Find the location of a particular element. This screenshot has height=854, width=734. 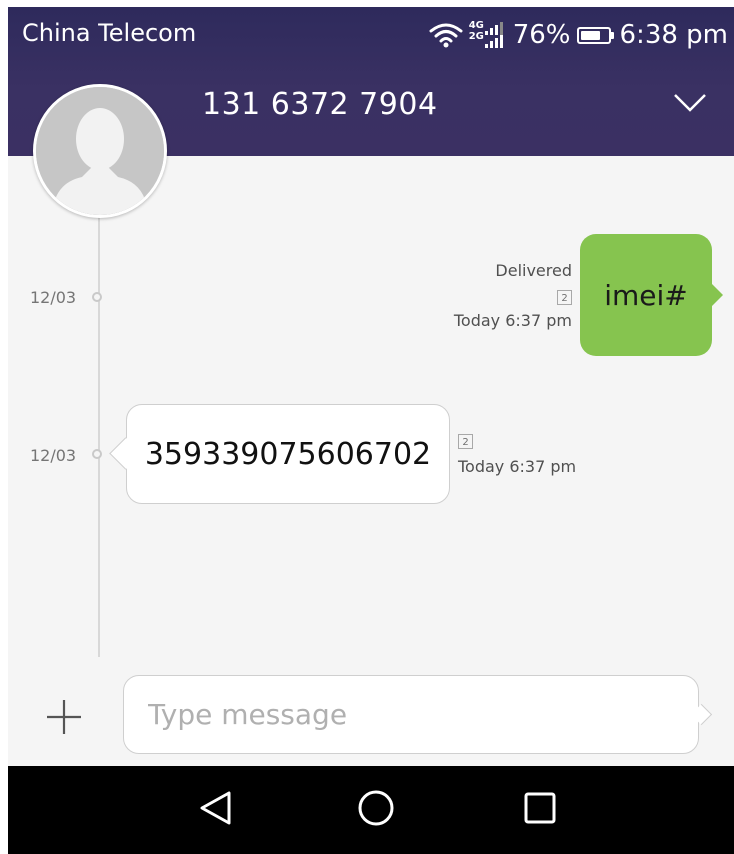

chevron-down-icon is located at coordinates (690, 105).